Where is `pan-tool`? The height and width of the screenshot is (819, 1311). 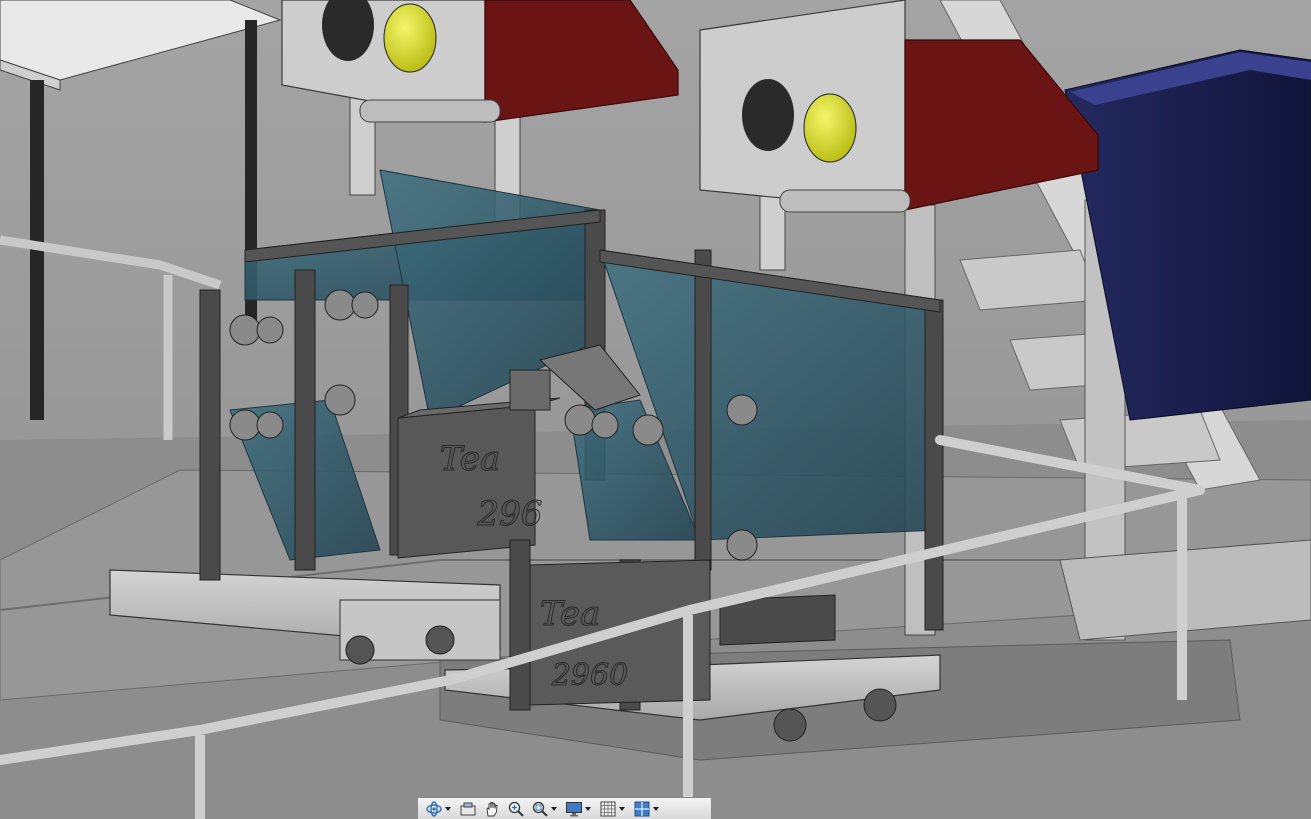
pan-tool is located at coordinates (492, 809).